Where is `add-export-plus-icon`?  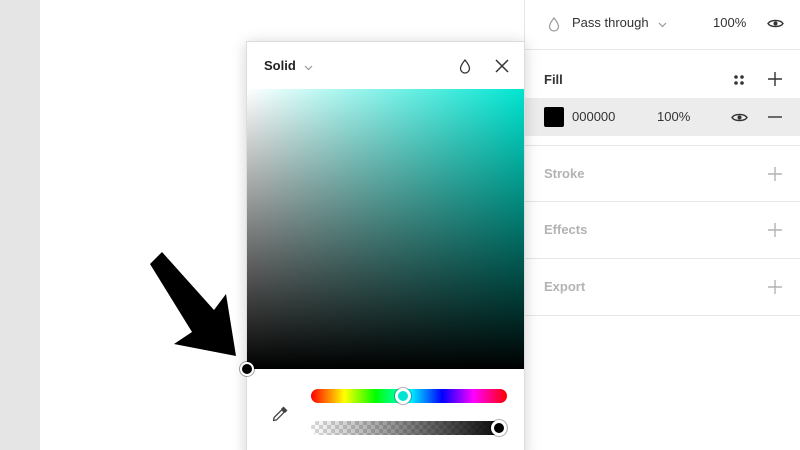
add-export-plus-icon is located at coordinates (775, 287).